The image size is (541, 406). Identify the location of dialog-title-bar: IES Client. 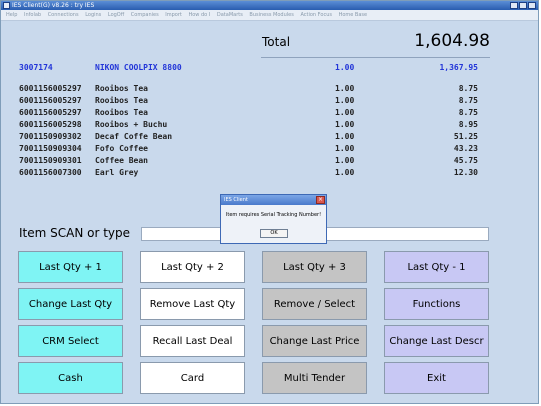
(273, 200).